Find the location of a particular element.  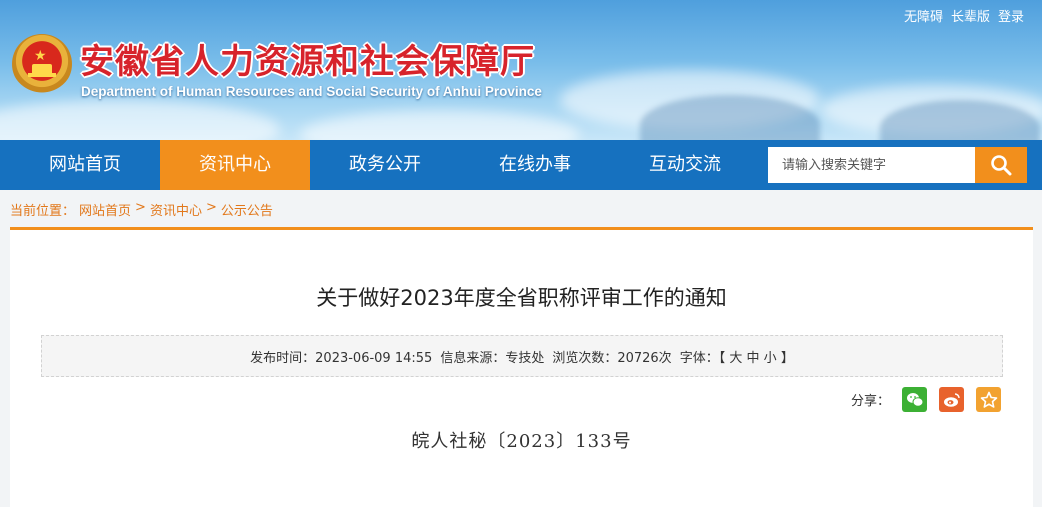

wechat-icon is located at coordinates (914, 399).